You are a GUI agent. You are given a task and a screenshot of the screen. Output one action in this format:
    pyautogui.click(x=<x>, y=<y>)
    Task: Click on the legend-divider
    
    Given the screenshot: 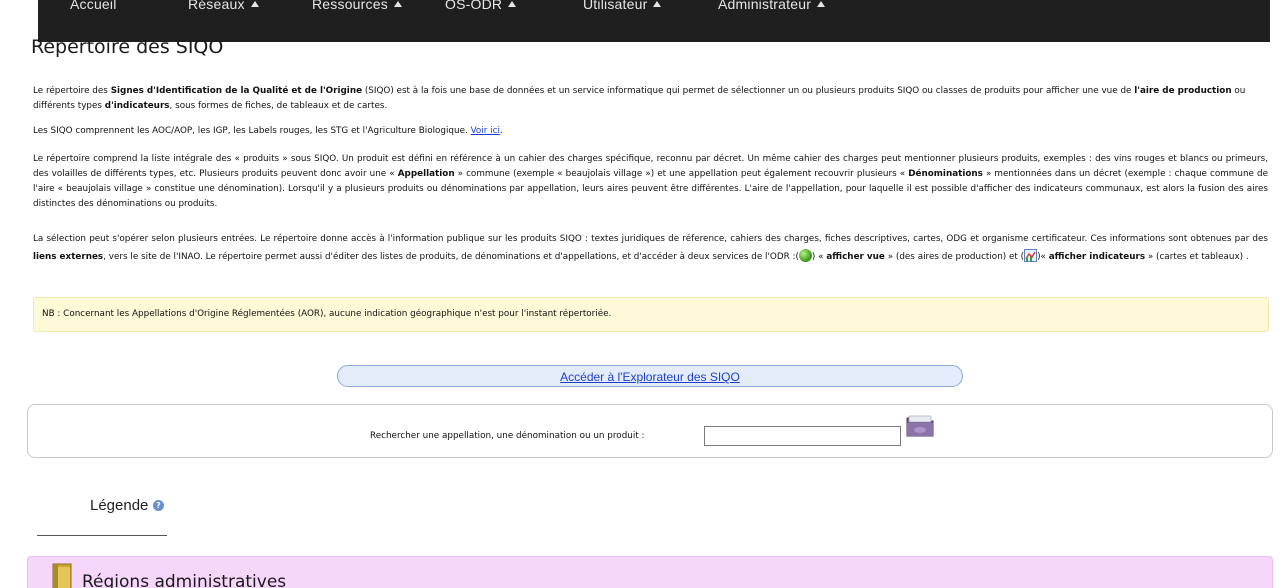 What is the action you would take?
    pyautogui.click(x=102, y=535)
    